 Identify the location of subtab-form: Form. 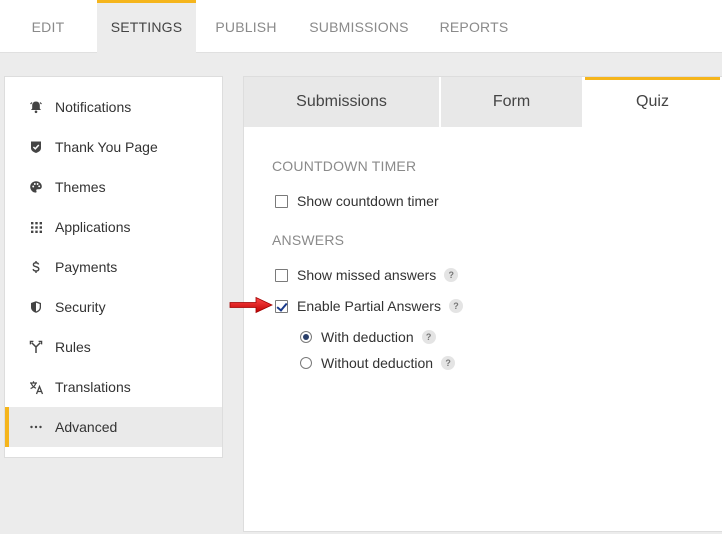
(511, 102).